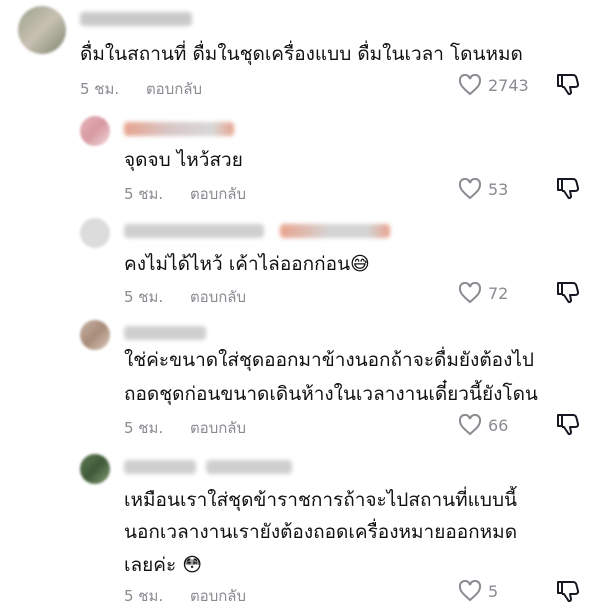 Image resolution: width=600 pixels, height=610 pixels. I want to click on like-count: 66, so click(498, 425).